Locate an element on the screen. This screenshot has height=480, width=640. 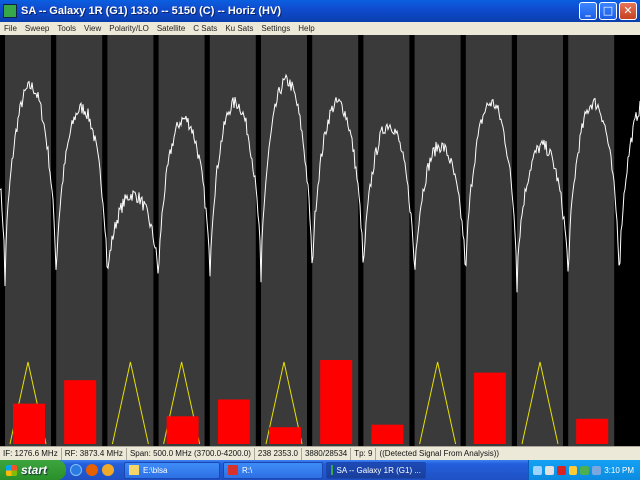
menu-view: View is located at coordinates (92, 28).